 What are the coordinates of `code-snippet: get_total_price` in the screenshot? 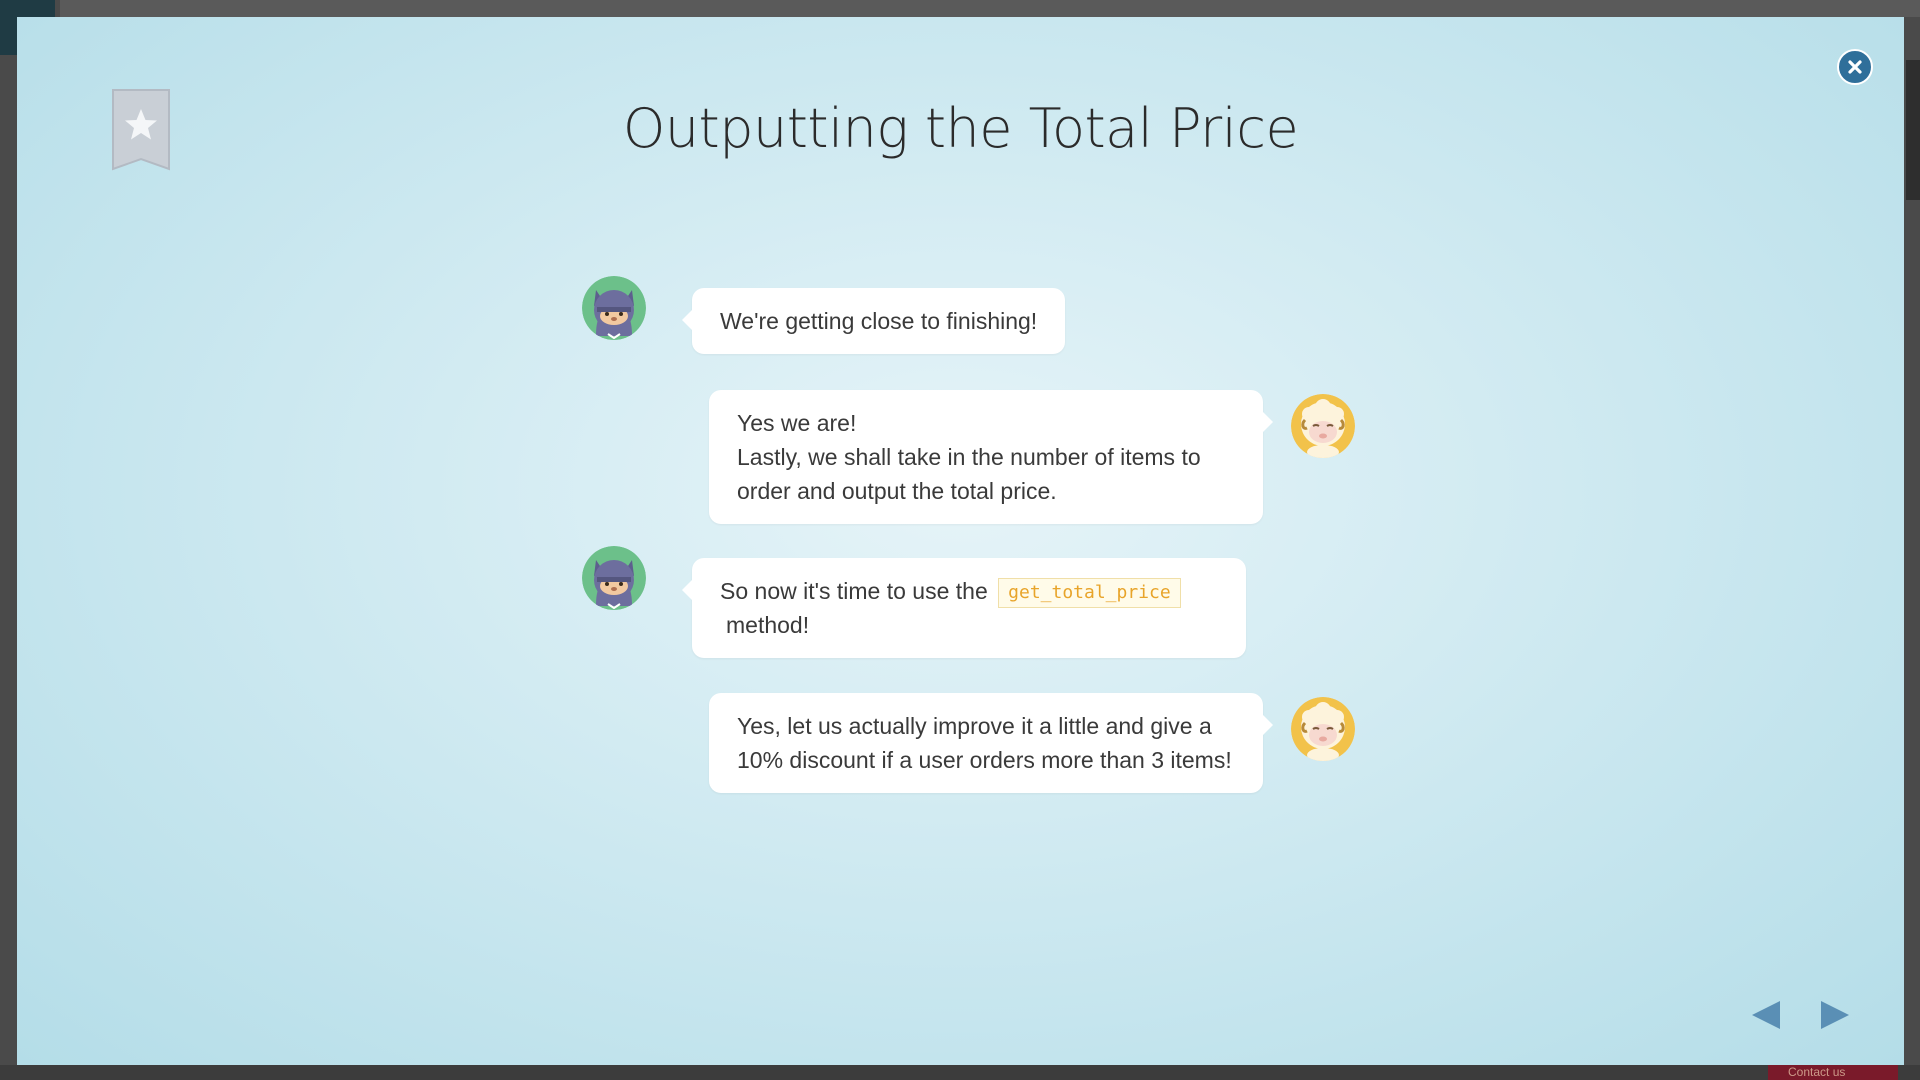 It's located at (1089, 593).